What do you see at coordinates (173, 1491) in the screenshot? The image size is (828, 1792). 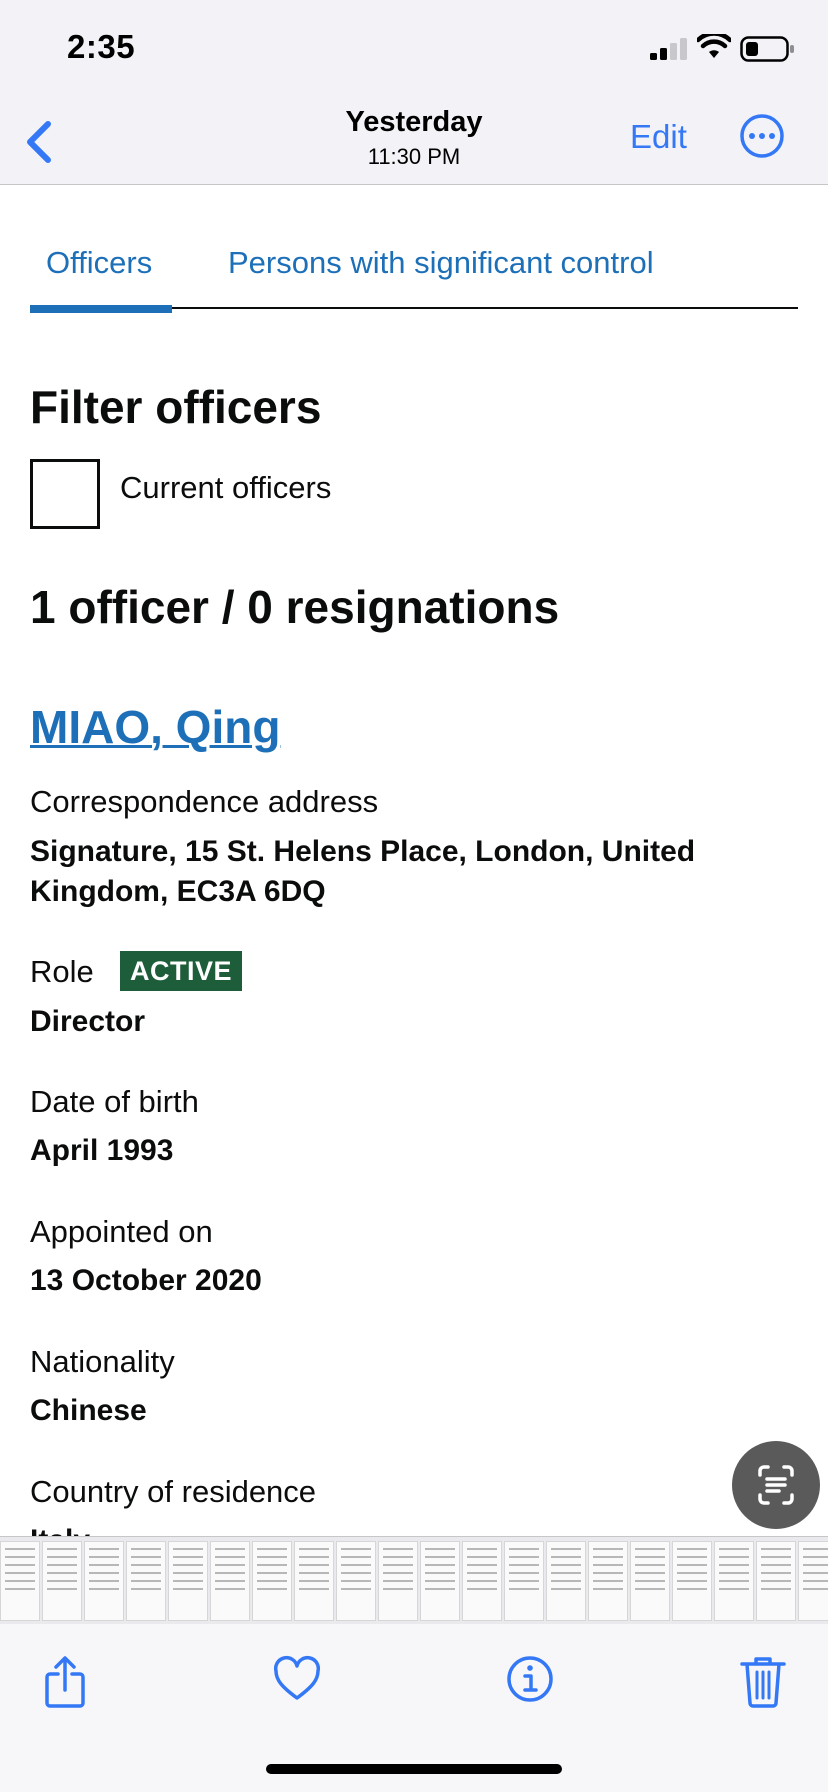 I see `residence-label: Country of residence` at bounding box center [173, 1491].